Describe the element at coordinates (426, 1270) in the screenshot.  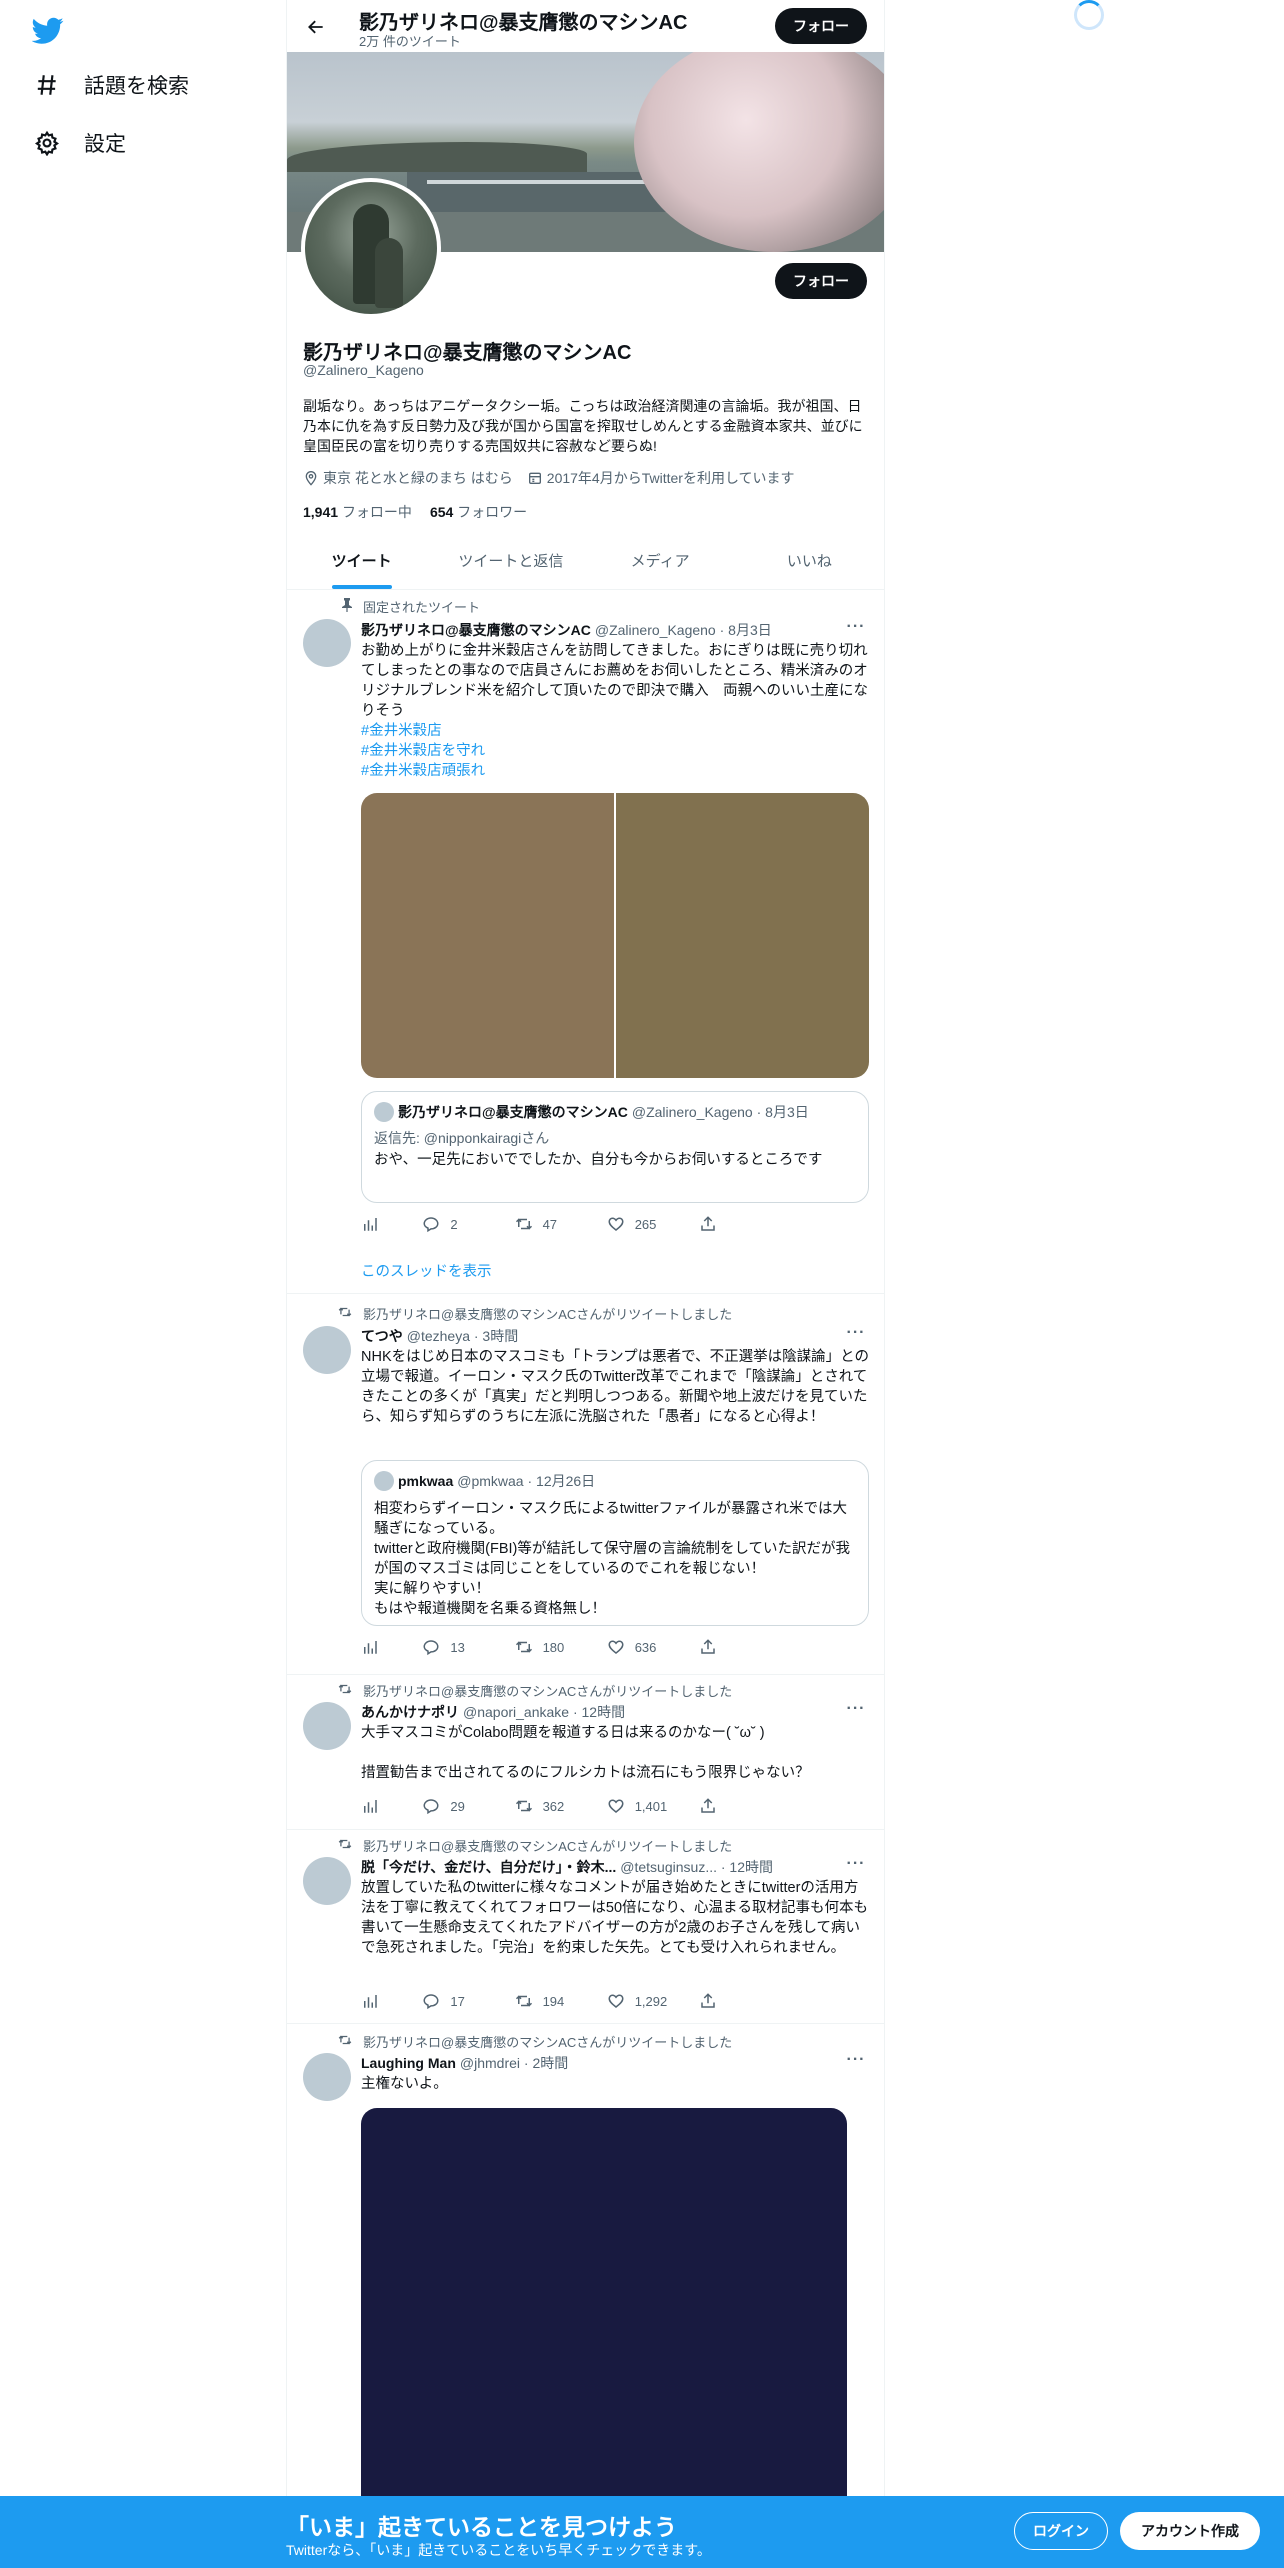
I see `show-thread-link: このスレッドを表示` at that location.